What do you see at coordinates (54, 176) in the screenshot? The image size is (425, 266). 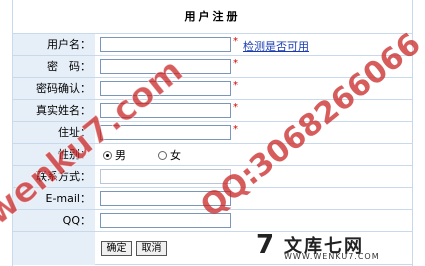 I see `contact-label: 联系方式：` at bounding box center [54, 176].